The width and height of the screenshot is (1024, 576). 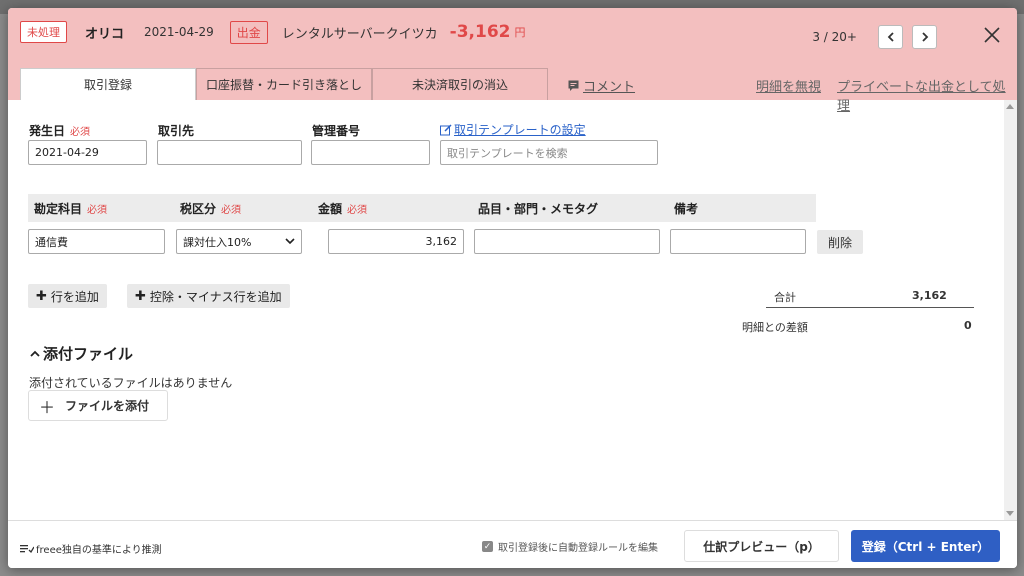 What do you see at coordinates (609, 87) in the screenshot?
I see `comment-link-label: コメント` at bounding box center [609, 87].